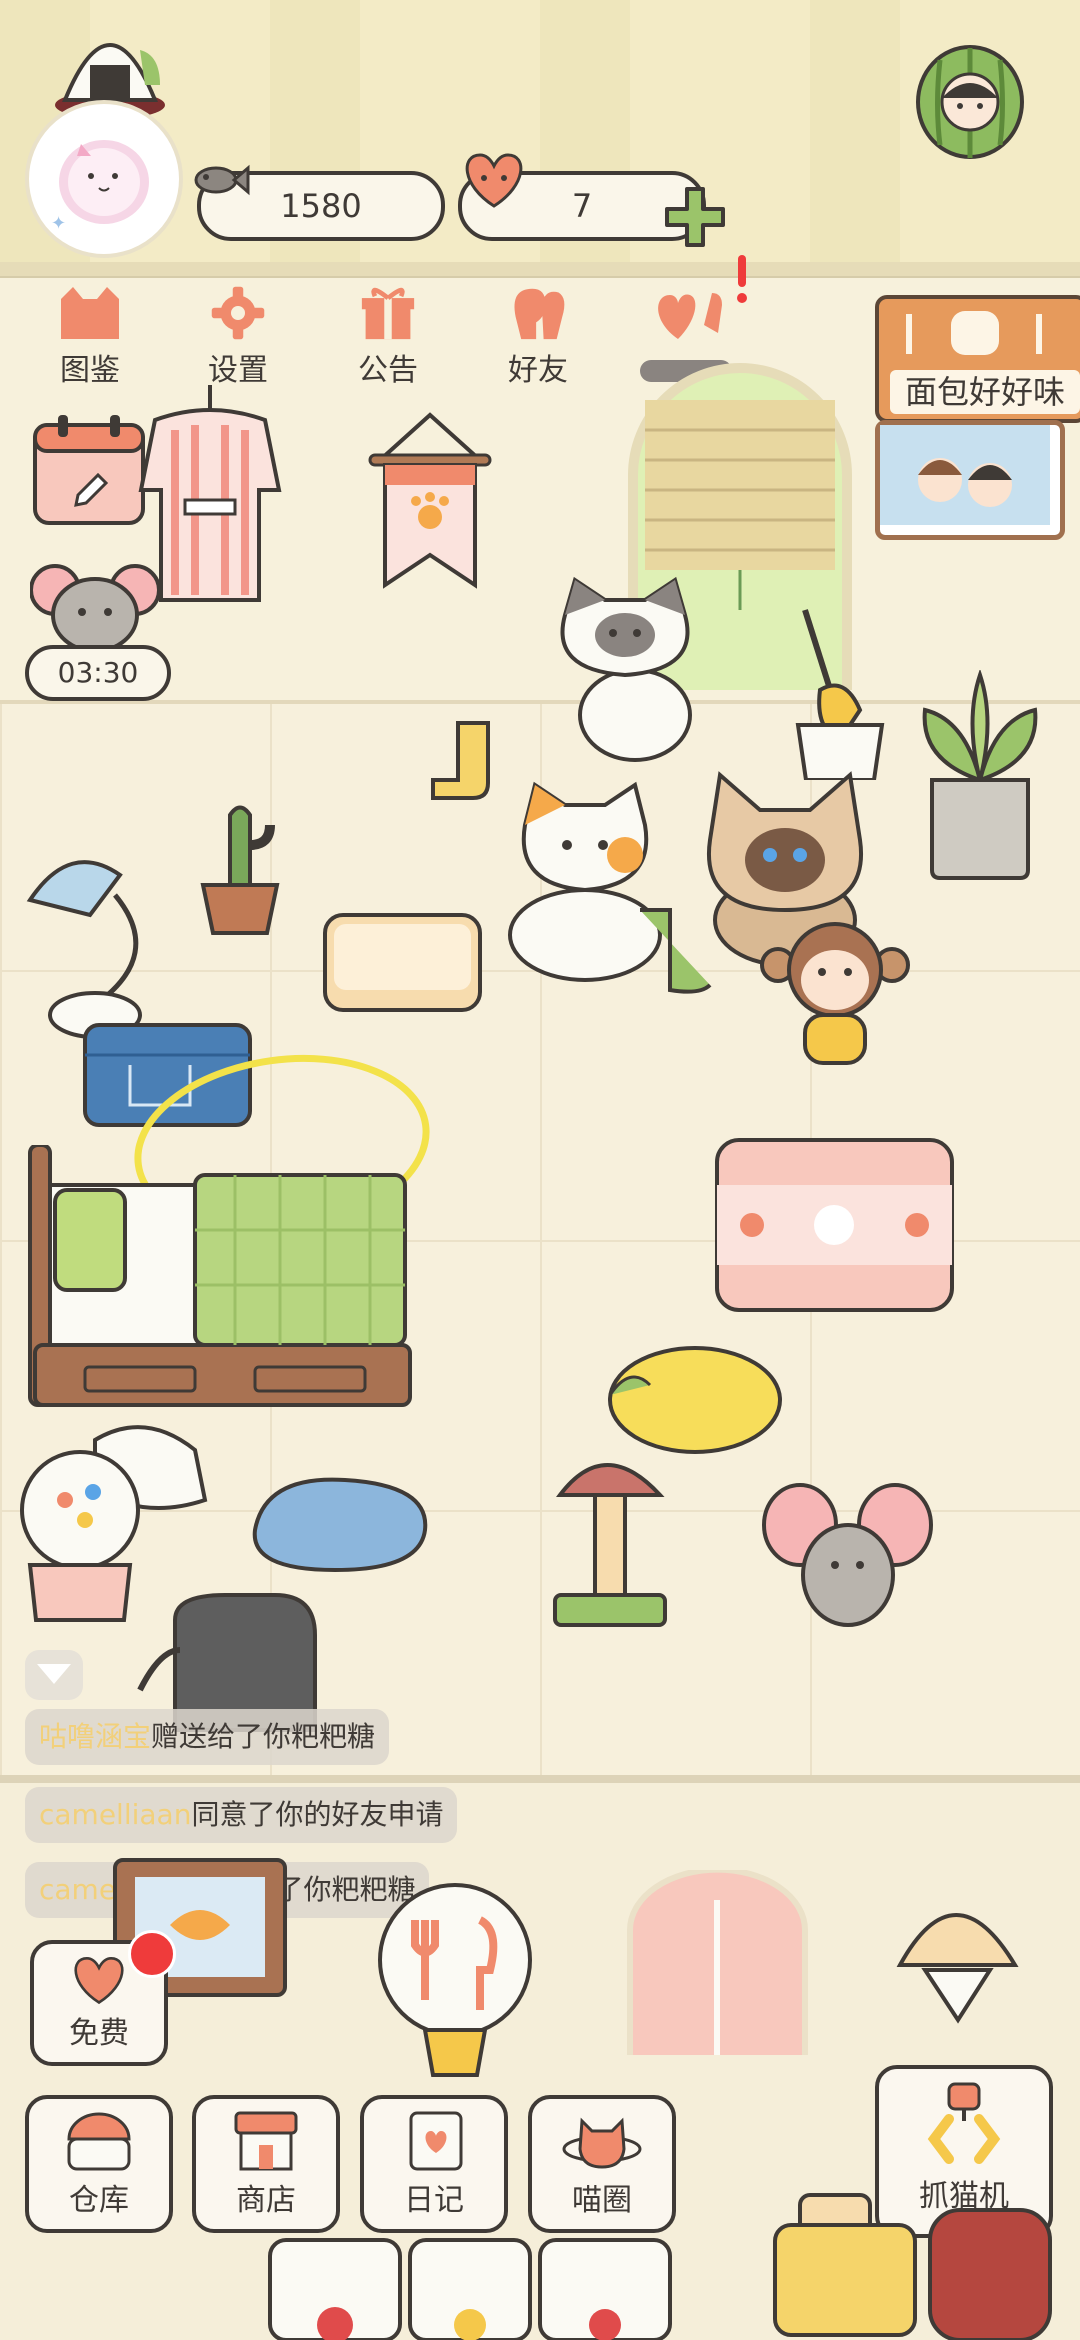  I want to click on chat-message: 咕噜涵宝赠送给了你粑粑糖, so click(207, 1737).